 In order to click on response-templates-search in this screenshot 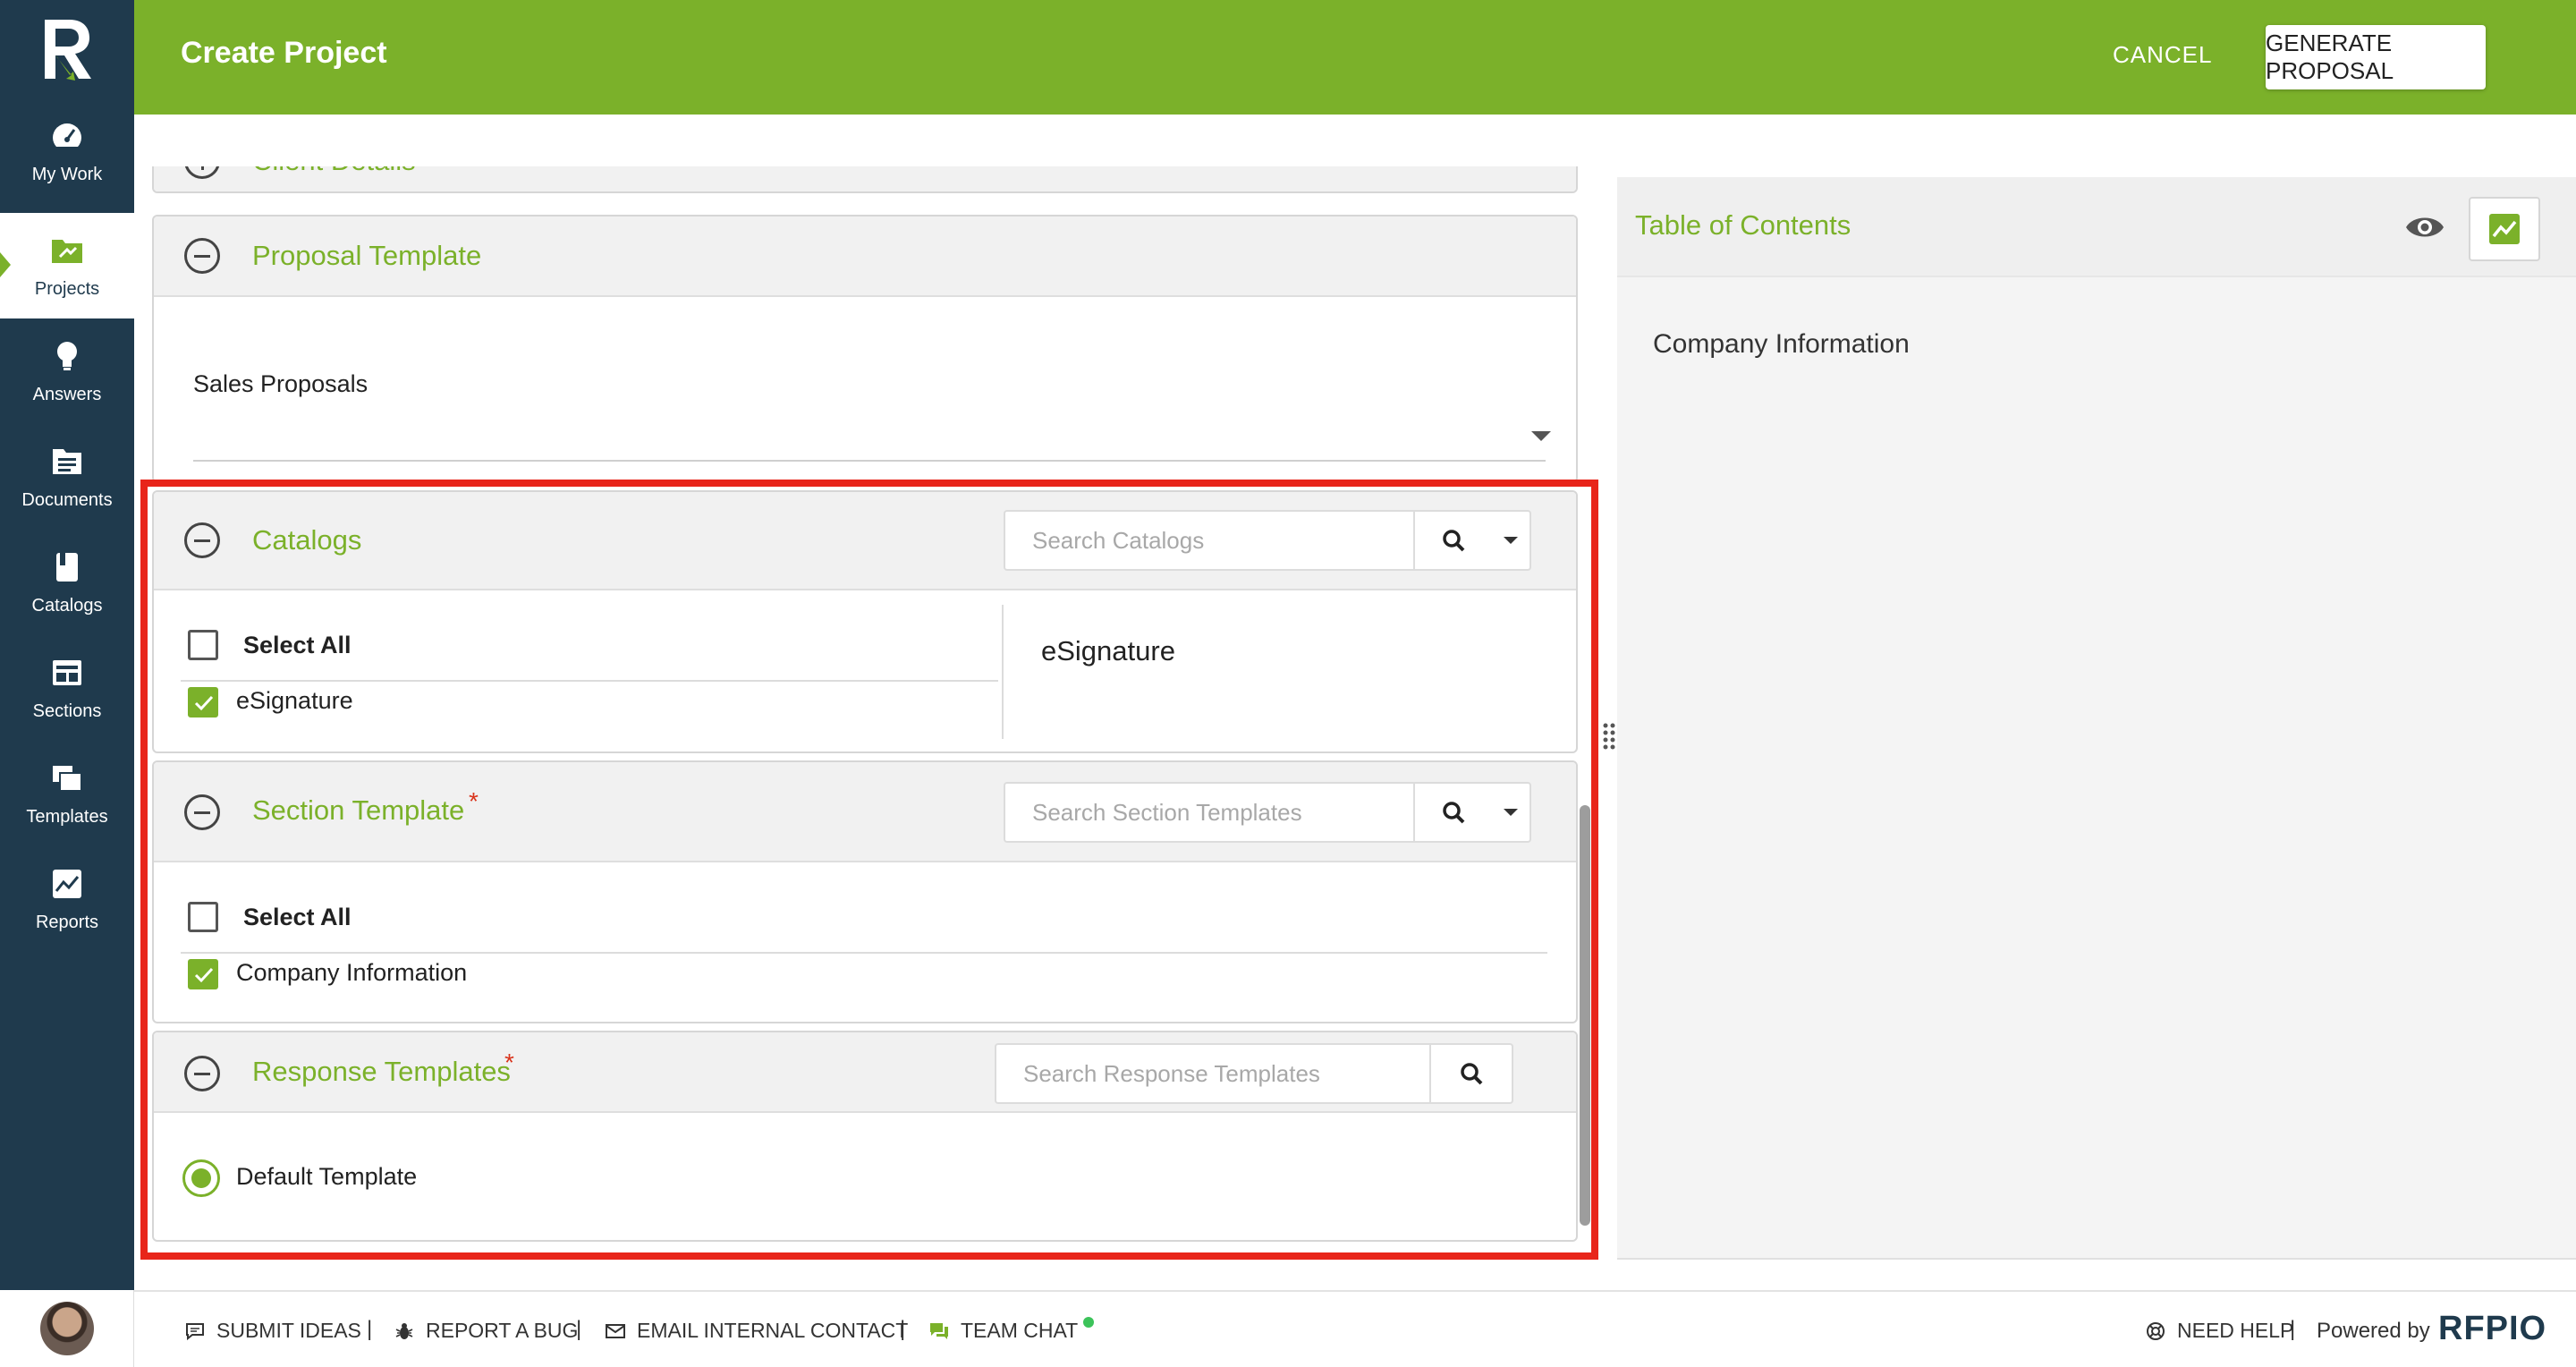, I will do `click(1254, 1073)`.